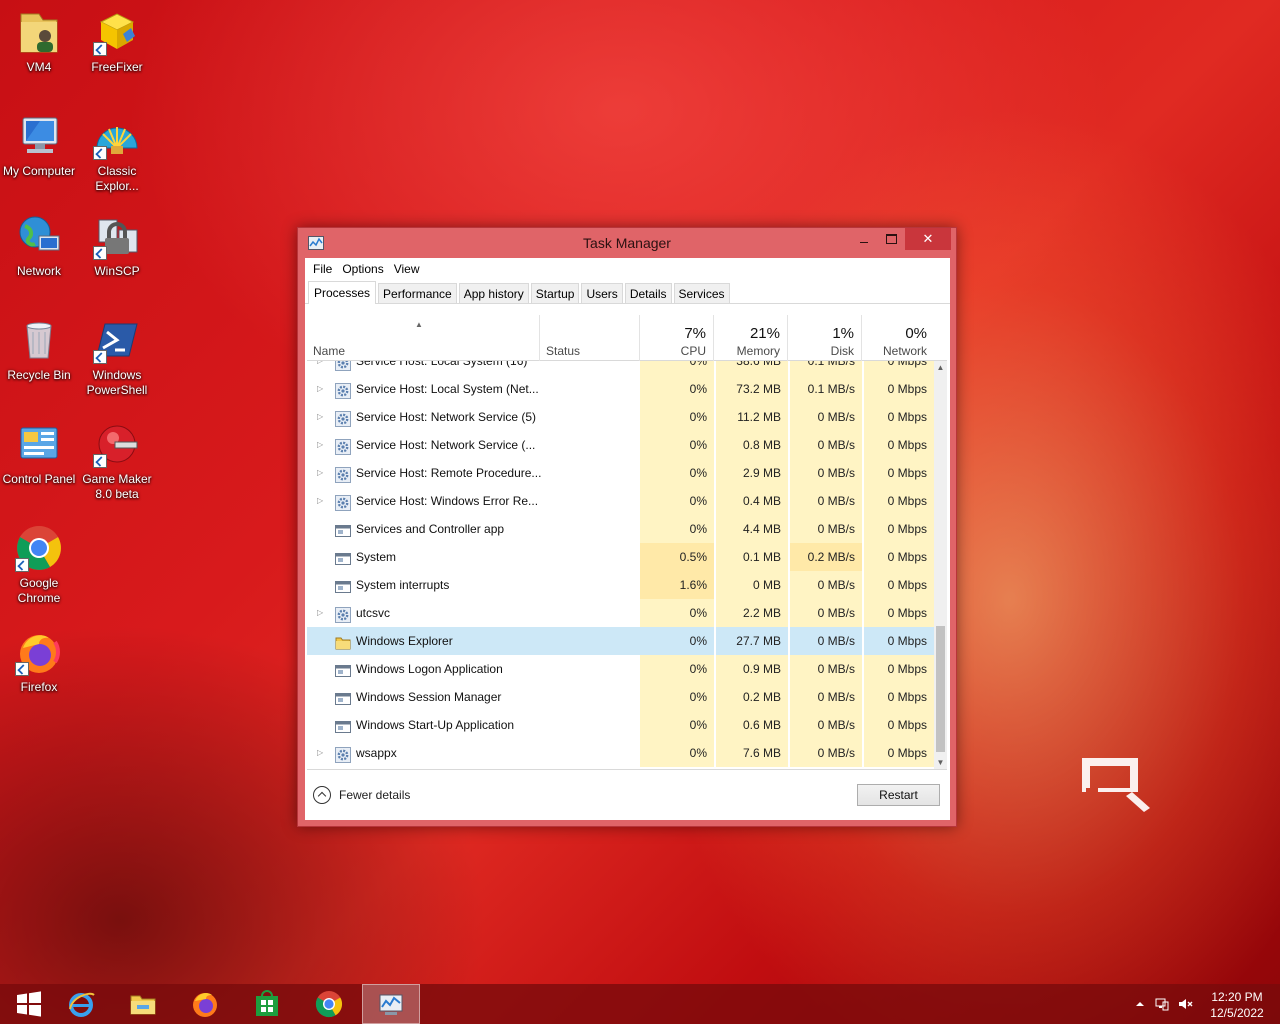  Describe the element at coordinates (891, 239) in the screenshot. I see `maximize-button` at that location.